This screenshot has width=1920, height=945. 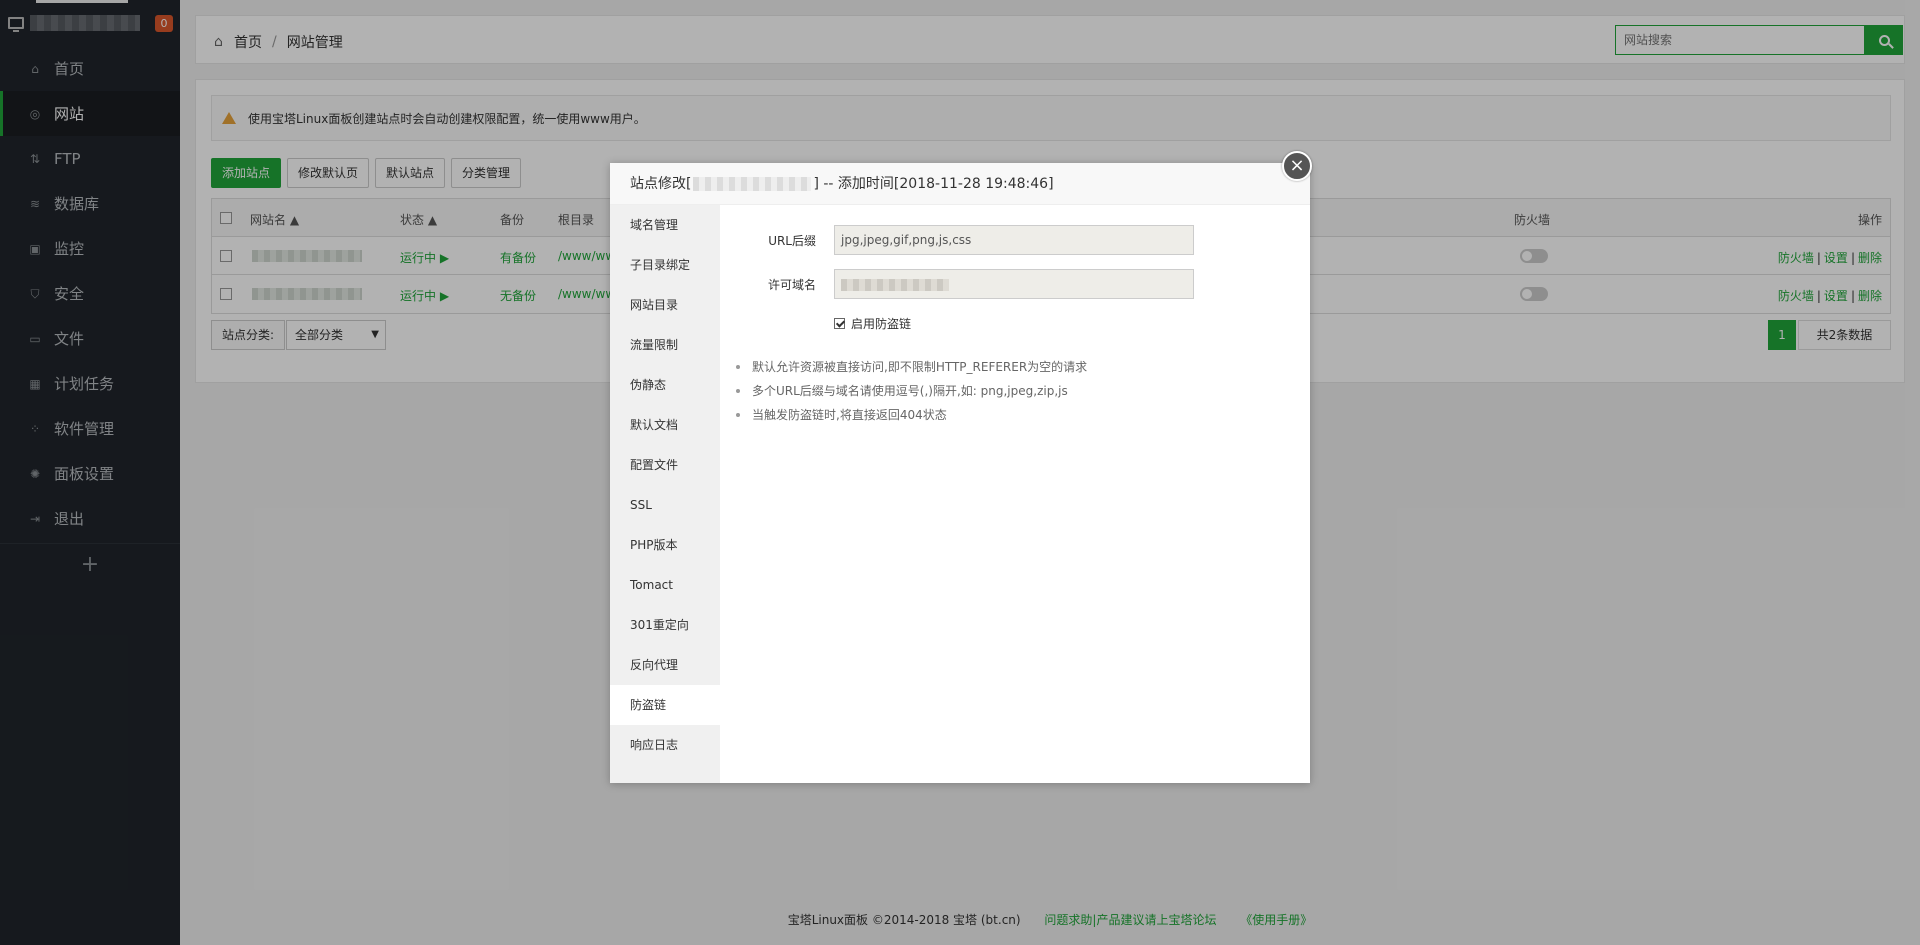 I want to click on modal-tab: 子目录绑定, so click(x=665, y=265).